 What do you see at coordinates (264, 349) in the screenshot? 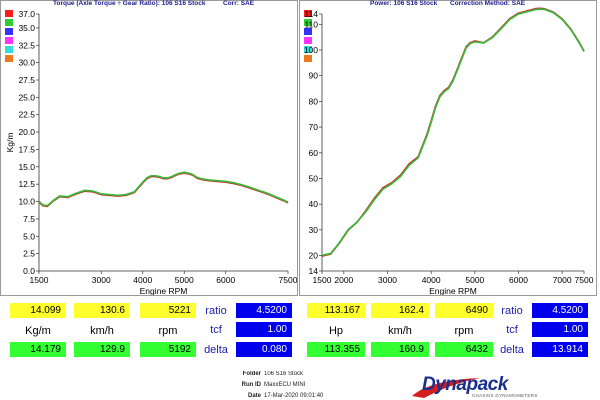
I see `delta-value: 0.080` at bounding box center [264, 349].